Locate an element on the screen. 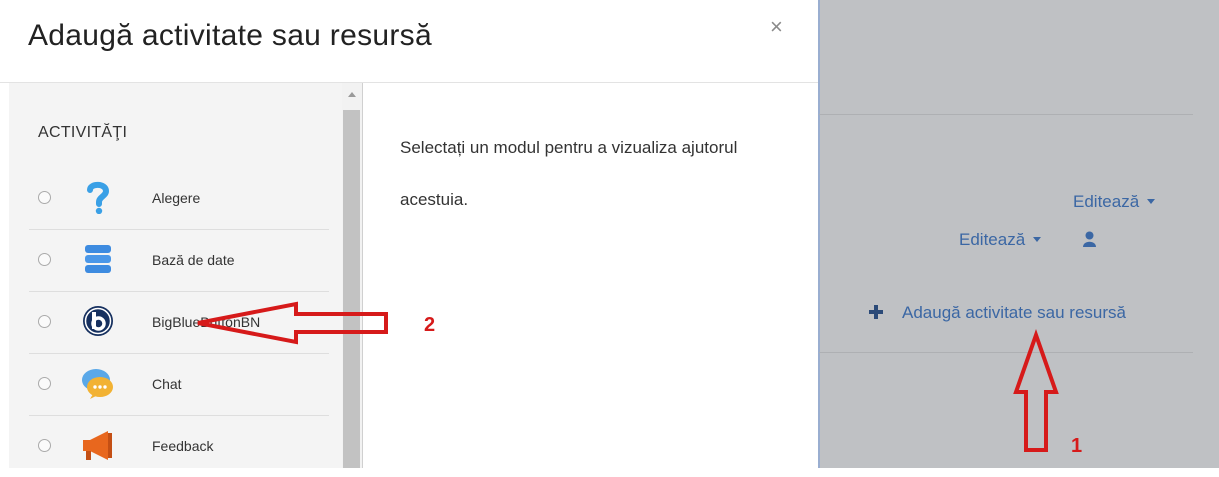  module-label: BigBlueButtonBN is located at coordinates (206, 322).